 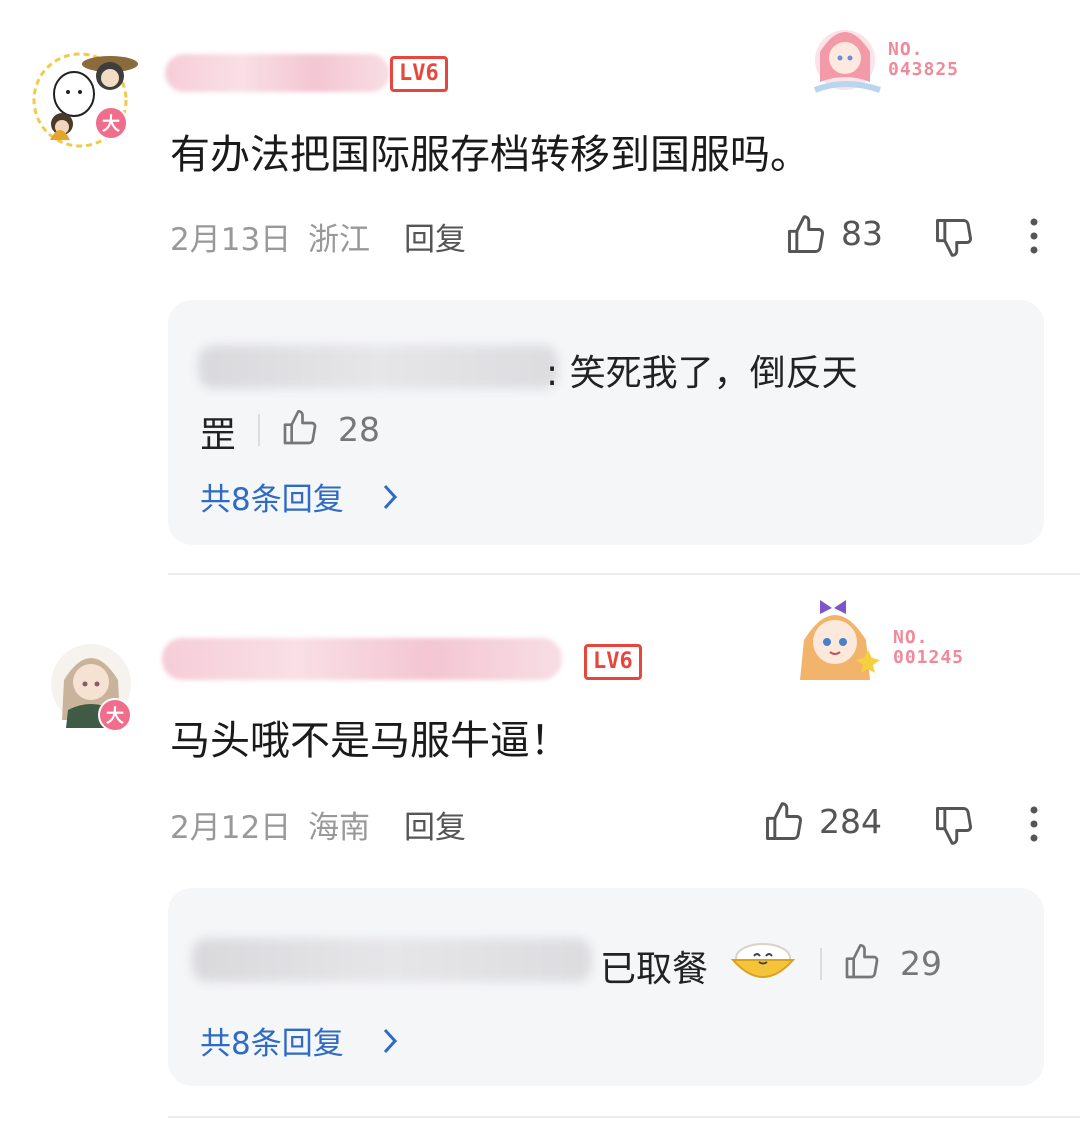 I want to click on reply-text: 已取餐, so click(x=654, y=969).